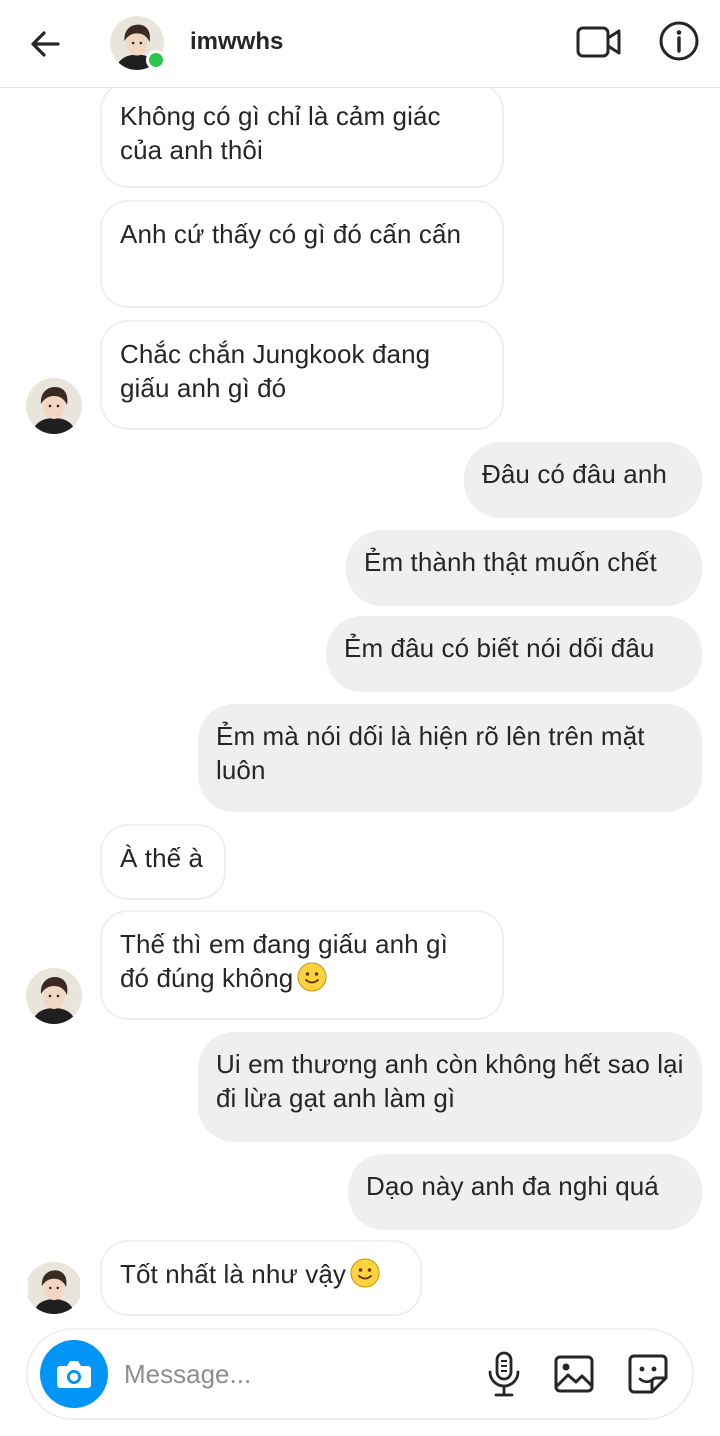 Image resolution: width=720 pixels, height=1436 pixels. What do you see at coordinates (574, 1374) in the screenshot?
I see `image-gallery-icon` at bounding box center [574, 1374].